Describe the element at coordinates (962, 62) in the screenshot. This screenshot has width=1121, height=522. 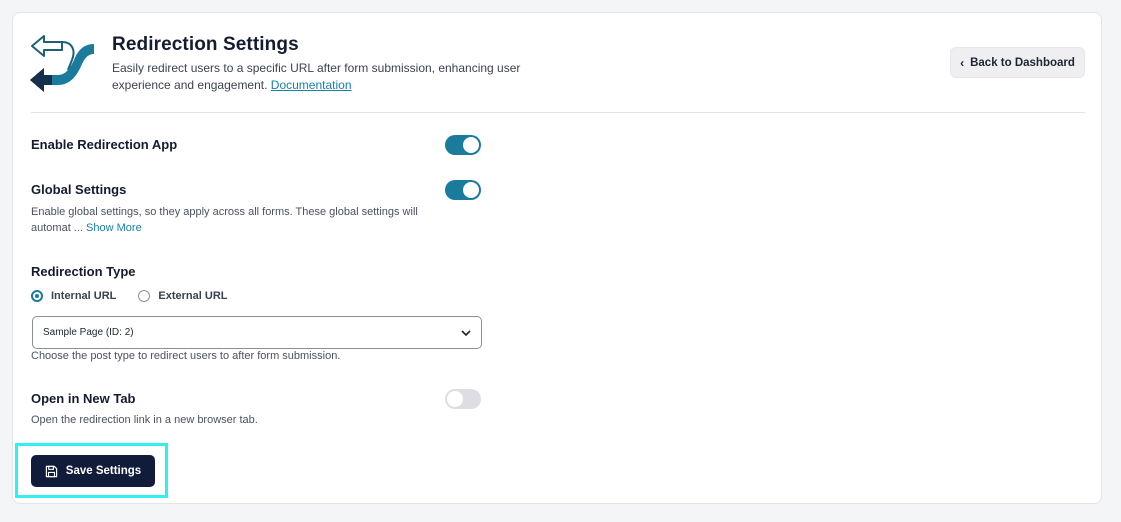
I see `chevron-left-icon: ‹` at that location.